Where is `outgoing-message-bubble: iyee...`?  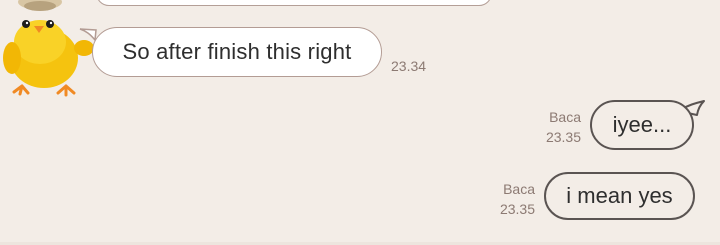 outgoing-message-bubble: iyee... is located at coordinates (642, 125).